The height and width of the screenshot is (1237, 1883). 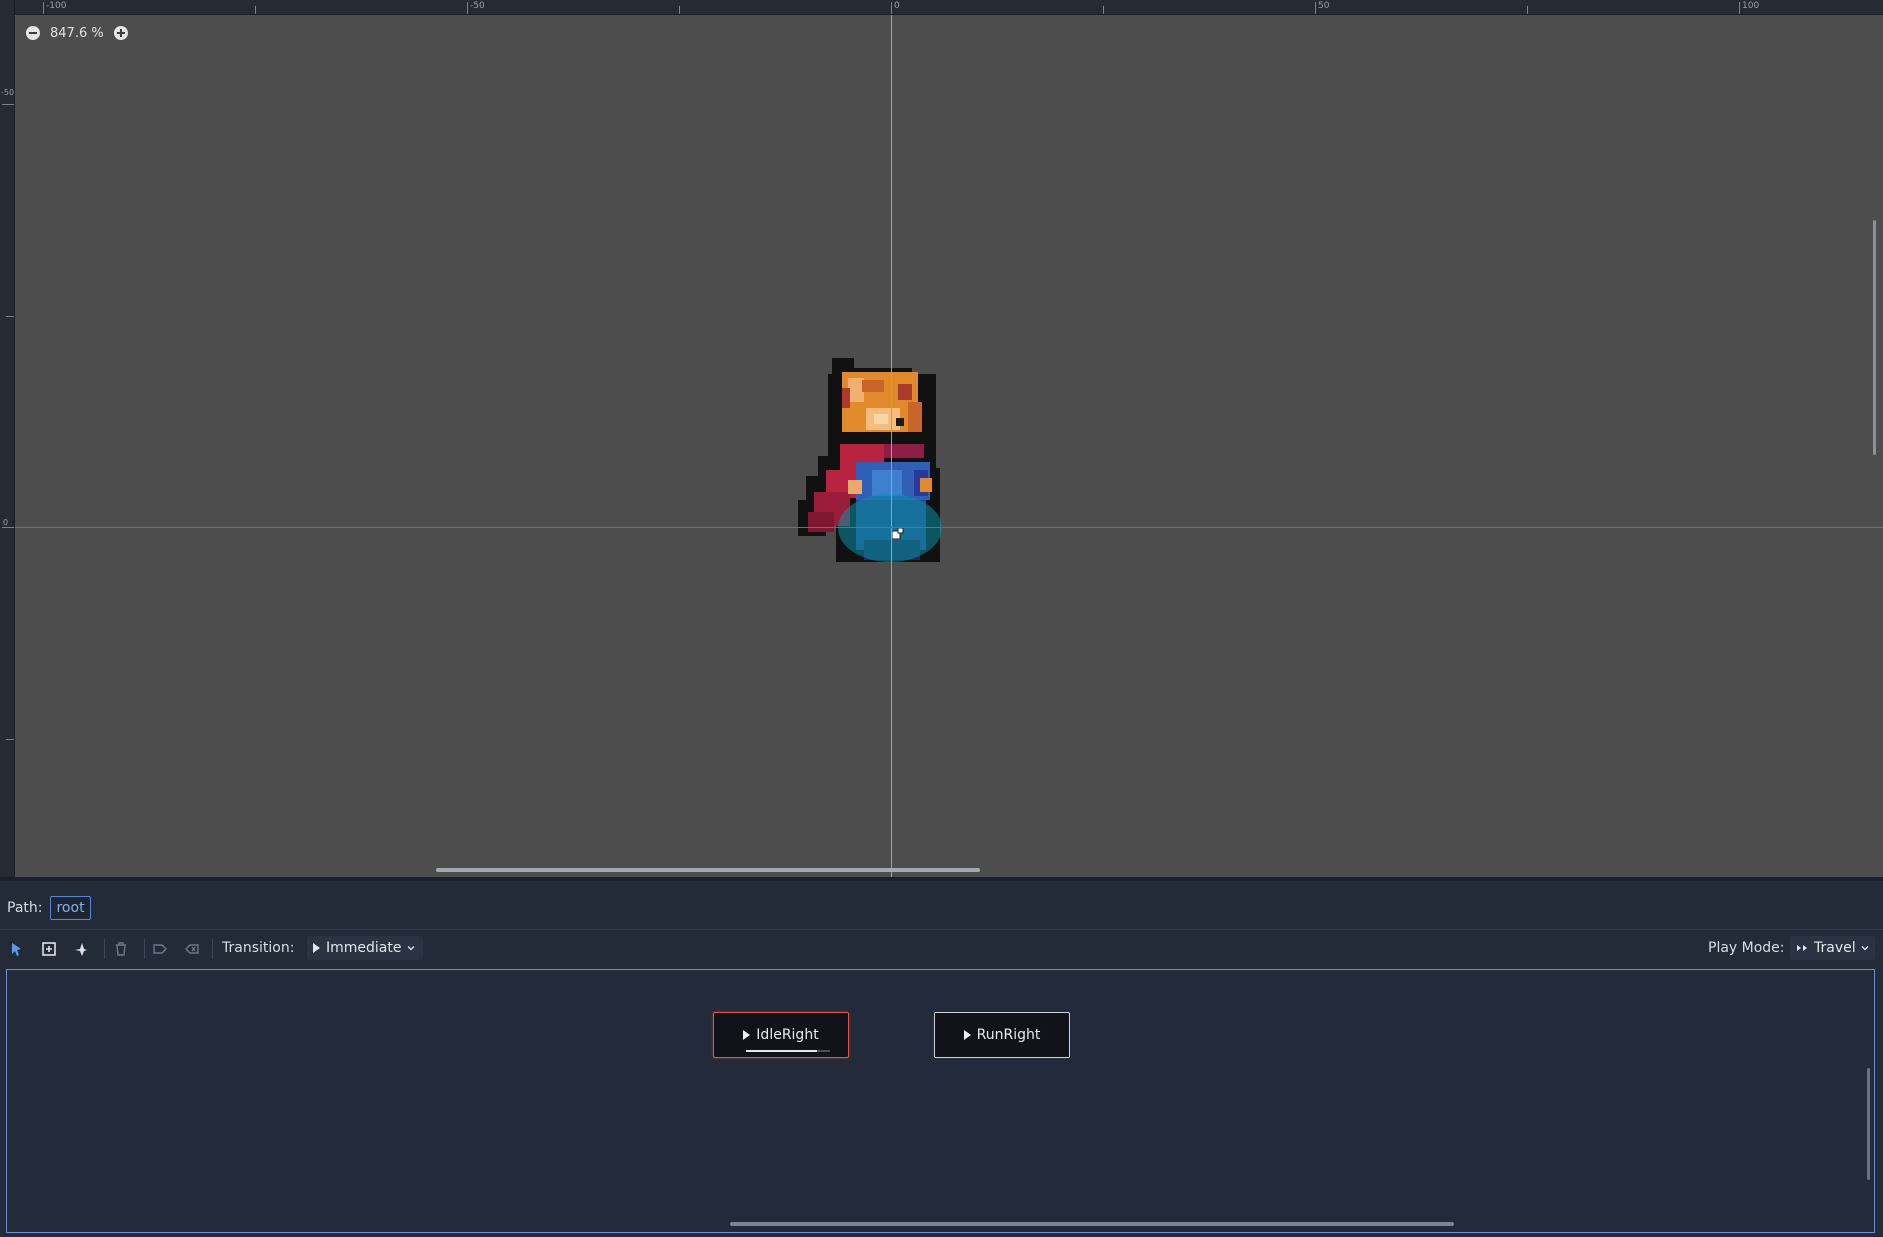 I want to click on zoom-in-icon, so click(x=120, y=33).